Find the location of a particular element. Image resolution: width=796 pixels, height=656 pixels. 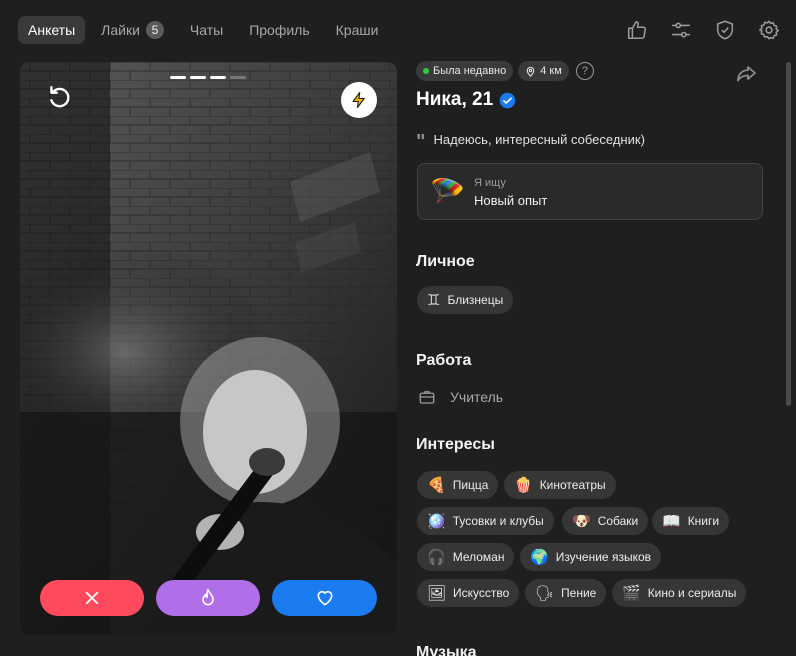

verified-icon is located at coordinates (507, 100).